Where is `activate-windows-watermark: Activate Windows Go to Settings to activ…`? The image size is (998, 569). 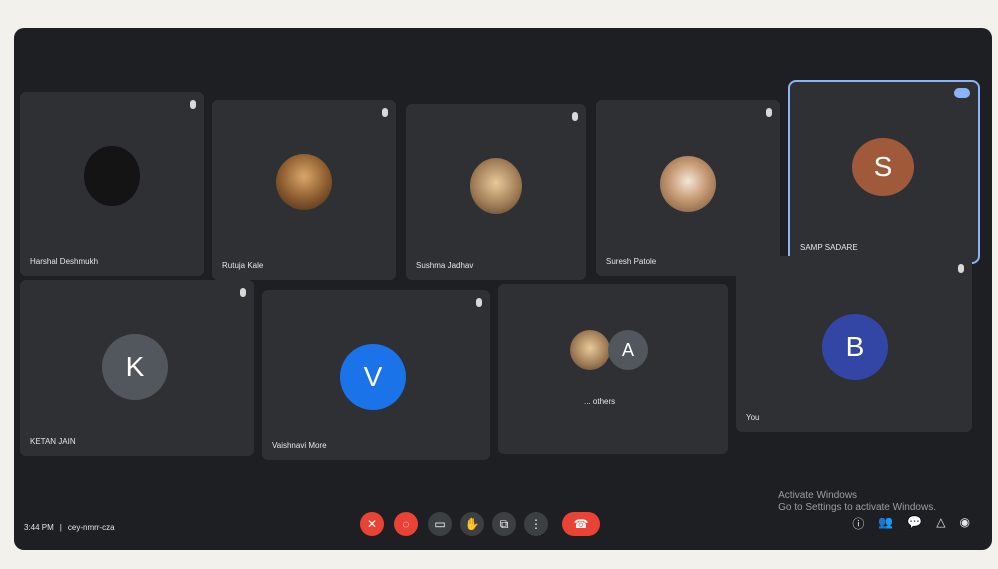
activate-windows-watermark: Activate Windows Go to Settings to activ… is located at coordinates (857, 502).